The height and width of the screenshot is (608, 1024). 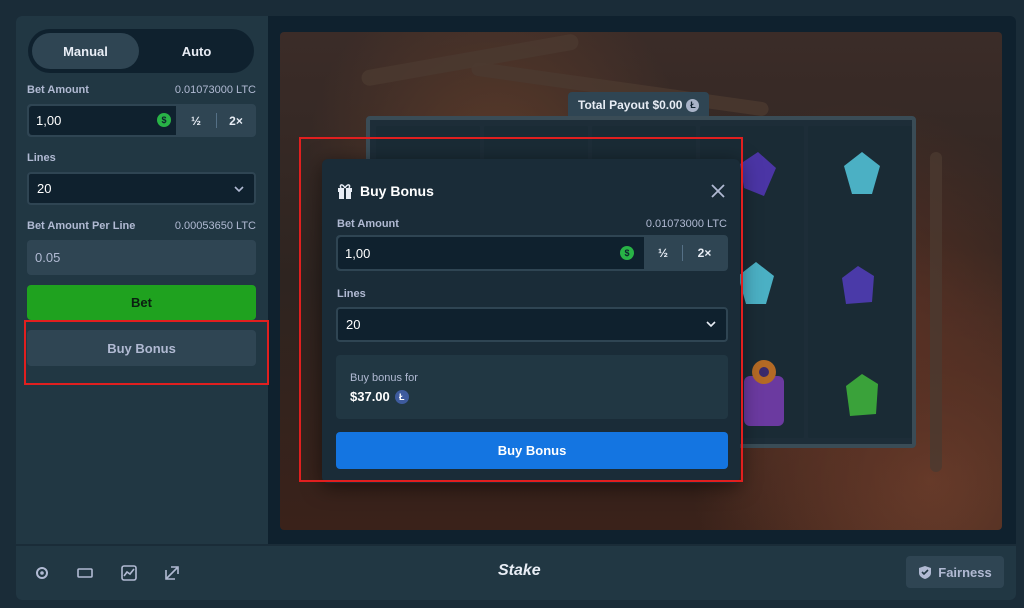 What do you see at coordinates (102, 120) in the screenshot?
I see `bet-amount-input: 1,00 $` at bounding box center [102, 120].